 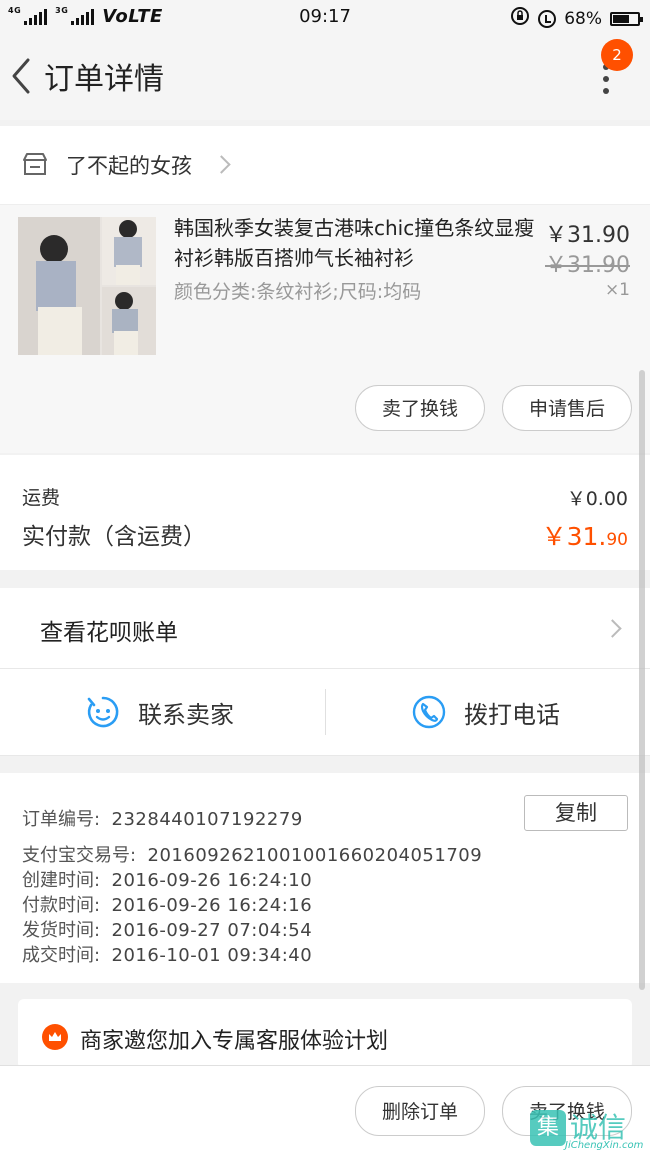 What do you see at coordinates (114, 537) in the screenshot?
I see `paid-label: 实付款（含运费）` at bounding box center [114, 537].